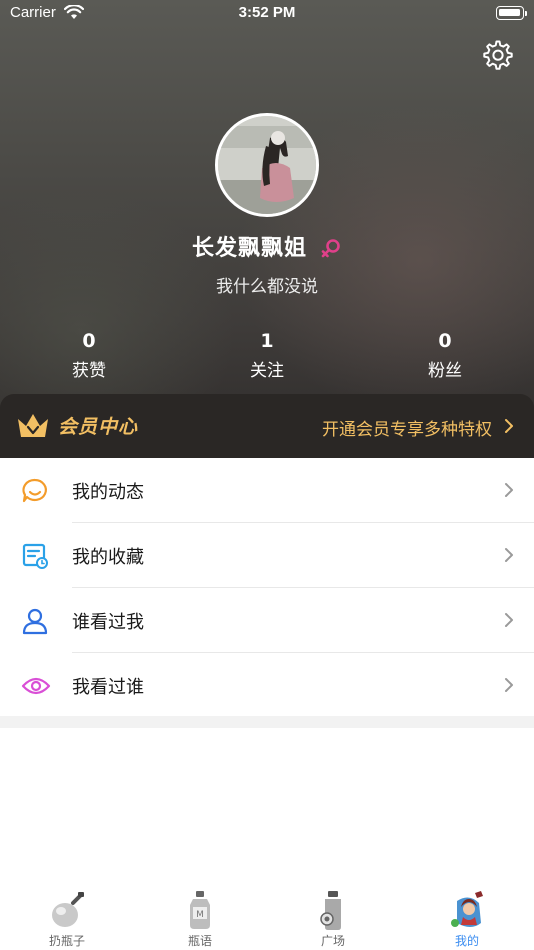 Image resolution: width=534 pixels, height=950 pixels. Describe the element at coordinates (267, 341) in the screenshot. I see `stat-following-count: 1` at that location.